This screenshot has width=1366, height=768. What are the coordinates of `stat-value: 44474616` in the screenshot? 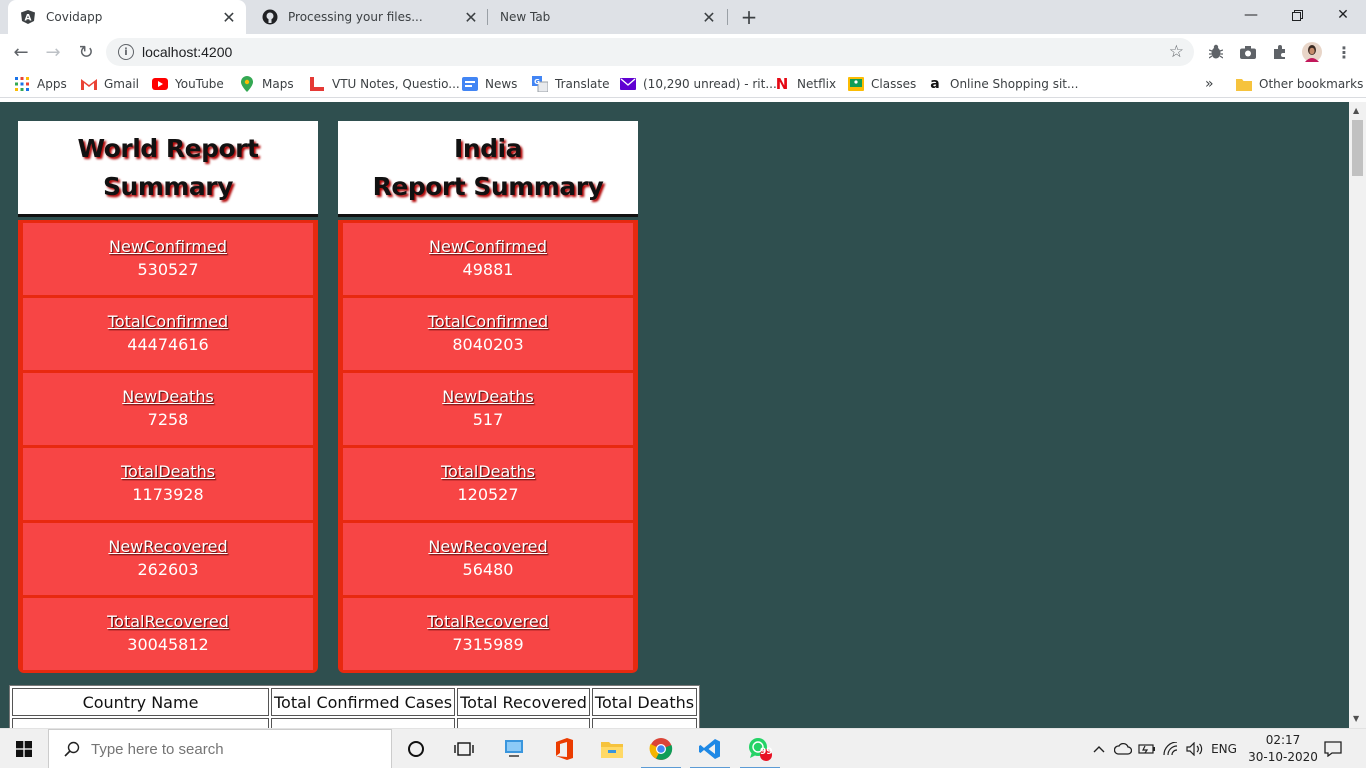 It's located at (168, 344).